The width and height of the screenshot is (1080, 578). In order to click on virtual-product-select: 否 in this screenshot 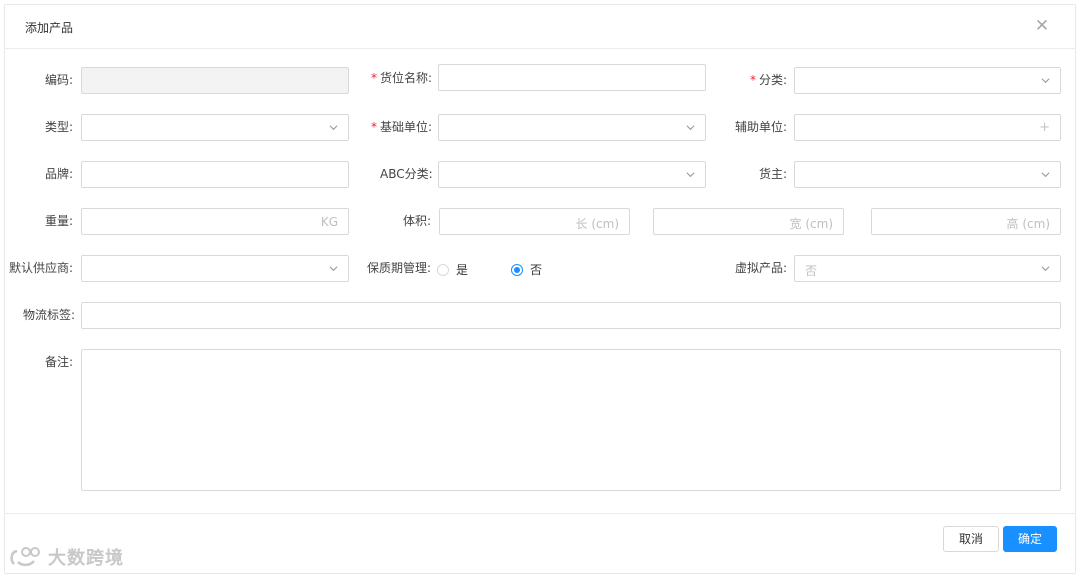, I will do `click(927, 268)`.